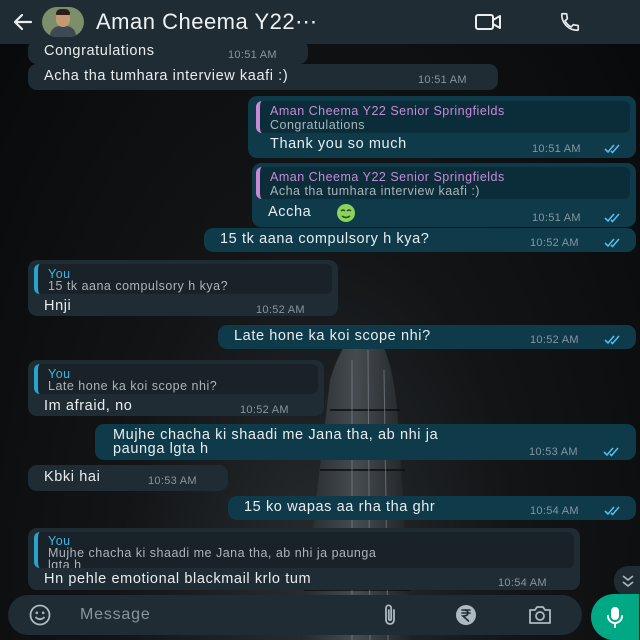  Describe the element at coordinates (178, 579) in the screenshot. I see `message-text: Hn pehle emotional blackmail krlo tum` at that location.